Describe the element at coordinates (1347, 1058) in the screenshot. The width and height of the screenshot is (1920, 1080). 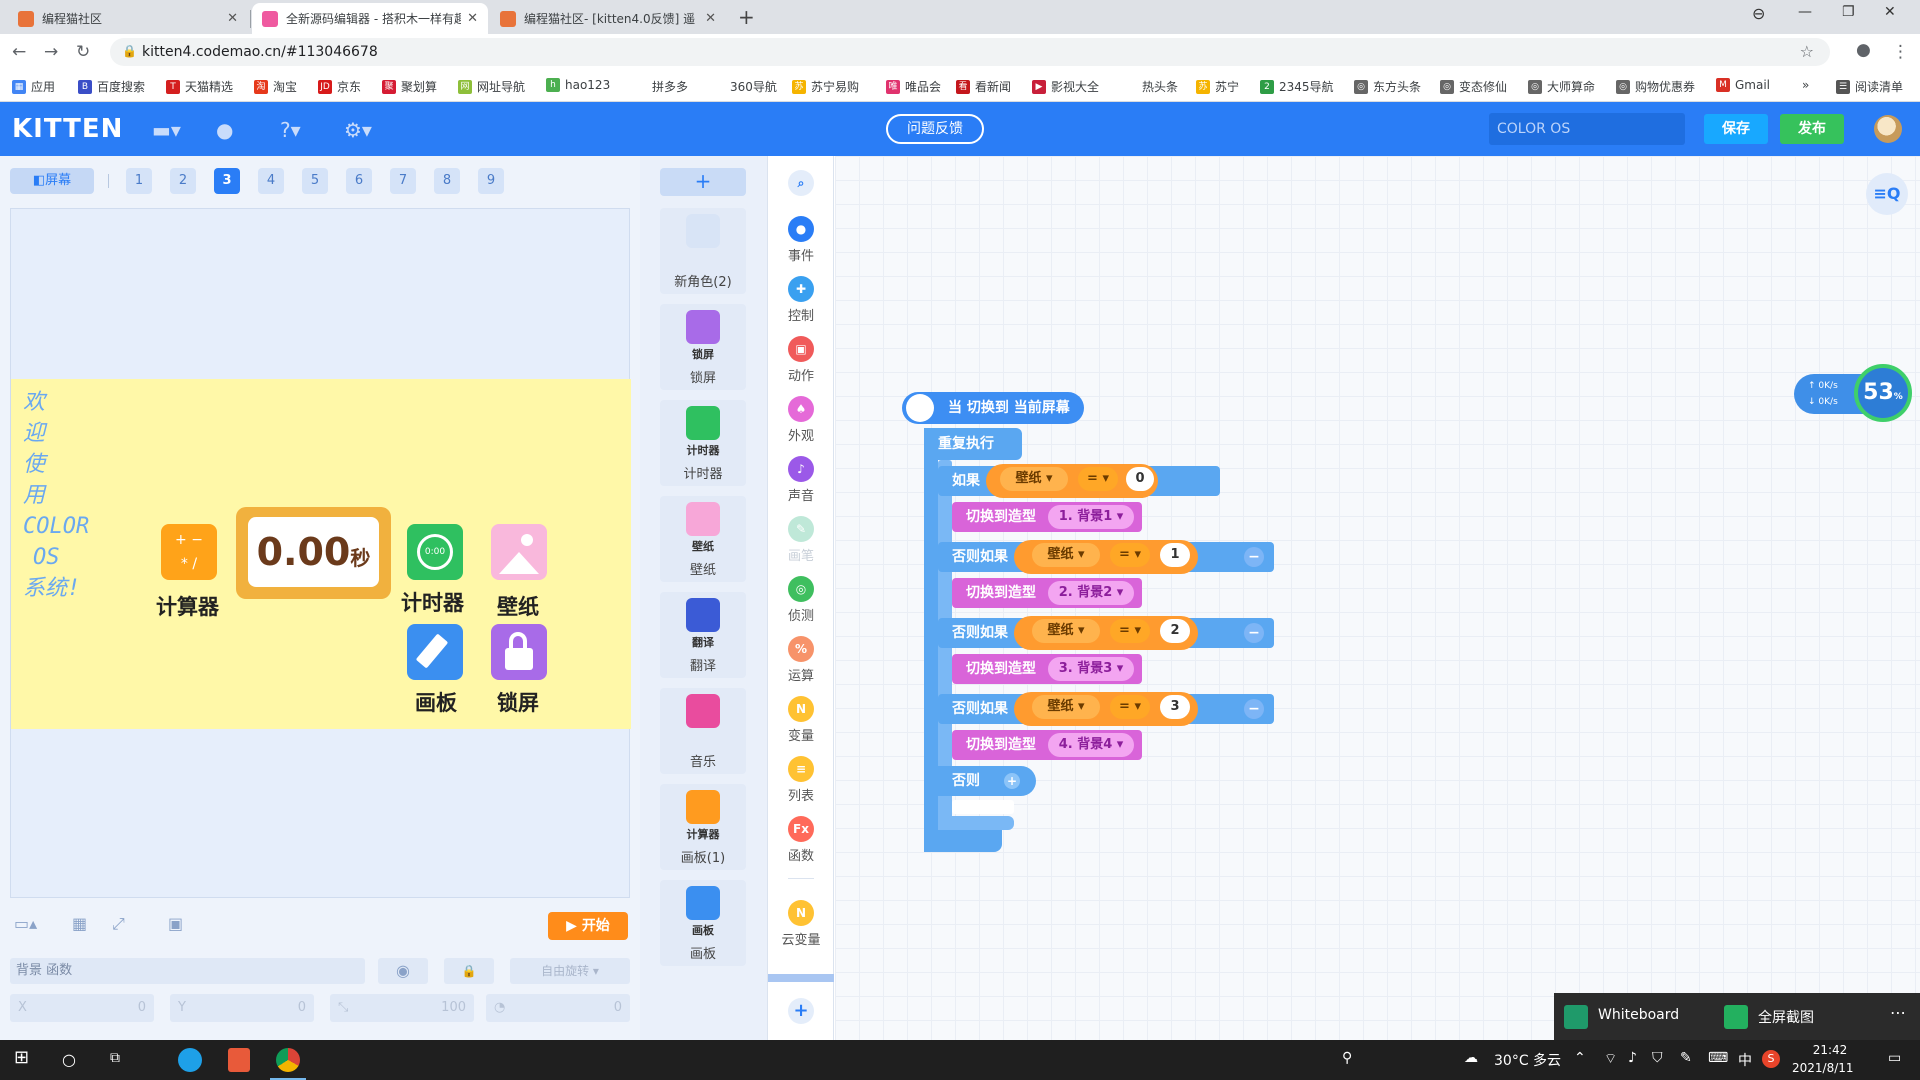
I see `person-icon: ⚲` at that location.